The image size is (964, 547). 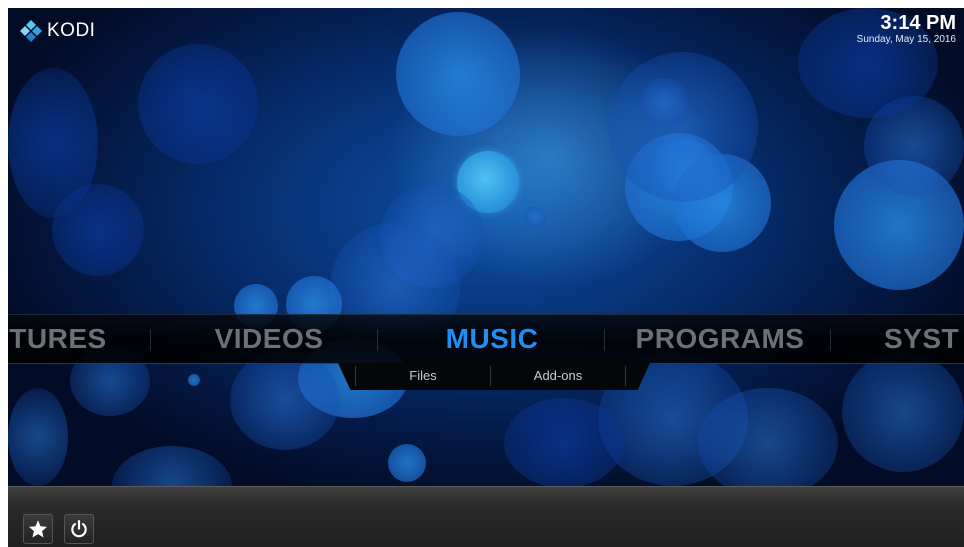 I want to click on kodi-logo-icon, so click(x=31, y=31).